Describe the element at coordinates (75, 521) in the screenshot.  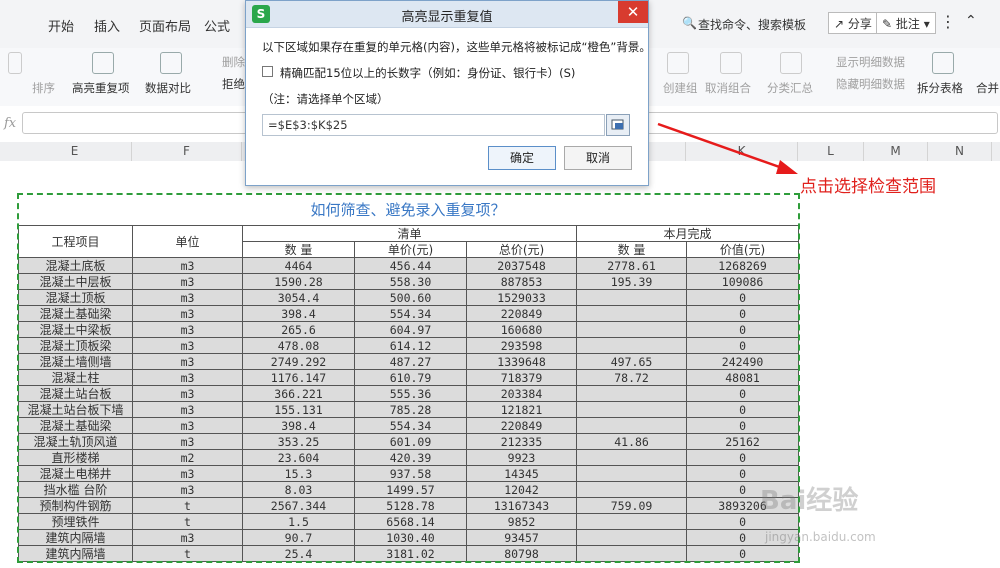
I see `table-cell: 预埋铁件` at that location.